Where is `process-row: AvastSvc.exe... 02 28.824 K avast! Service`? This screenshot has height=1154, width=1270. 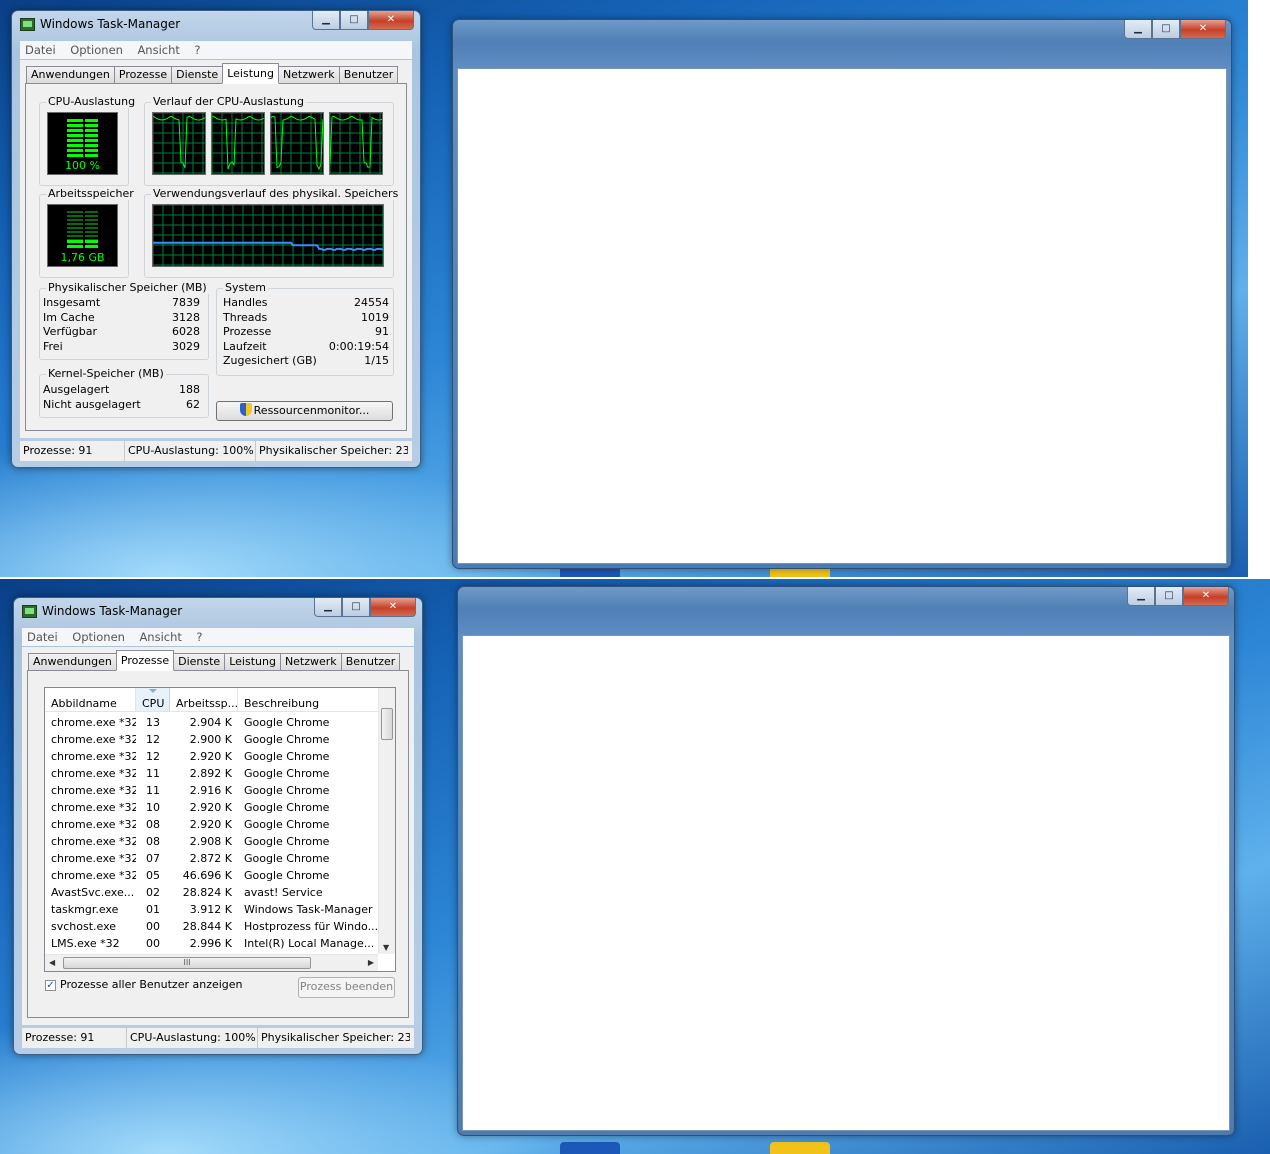 process-row: AvastSvc.exe... 02 28.824 K avast! Service is located at coordinates (211, 892).